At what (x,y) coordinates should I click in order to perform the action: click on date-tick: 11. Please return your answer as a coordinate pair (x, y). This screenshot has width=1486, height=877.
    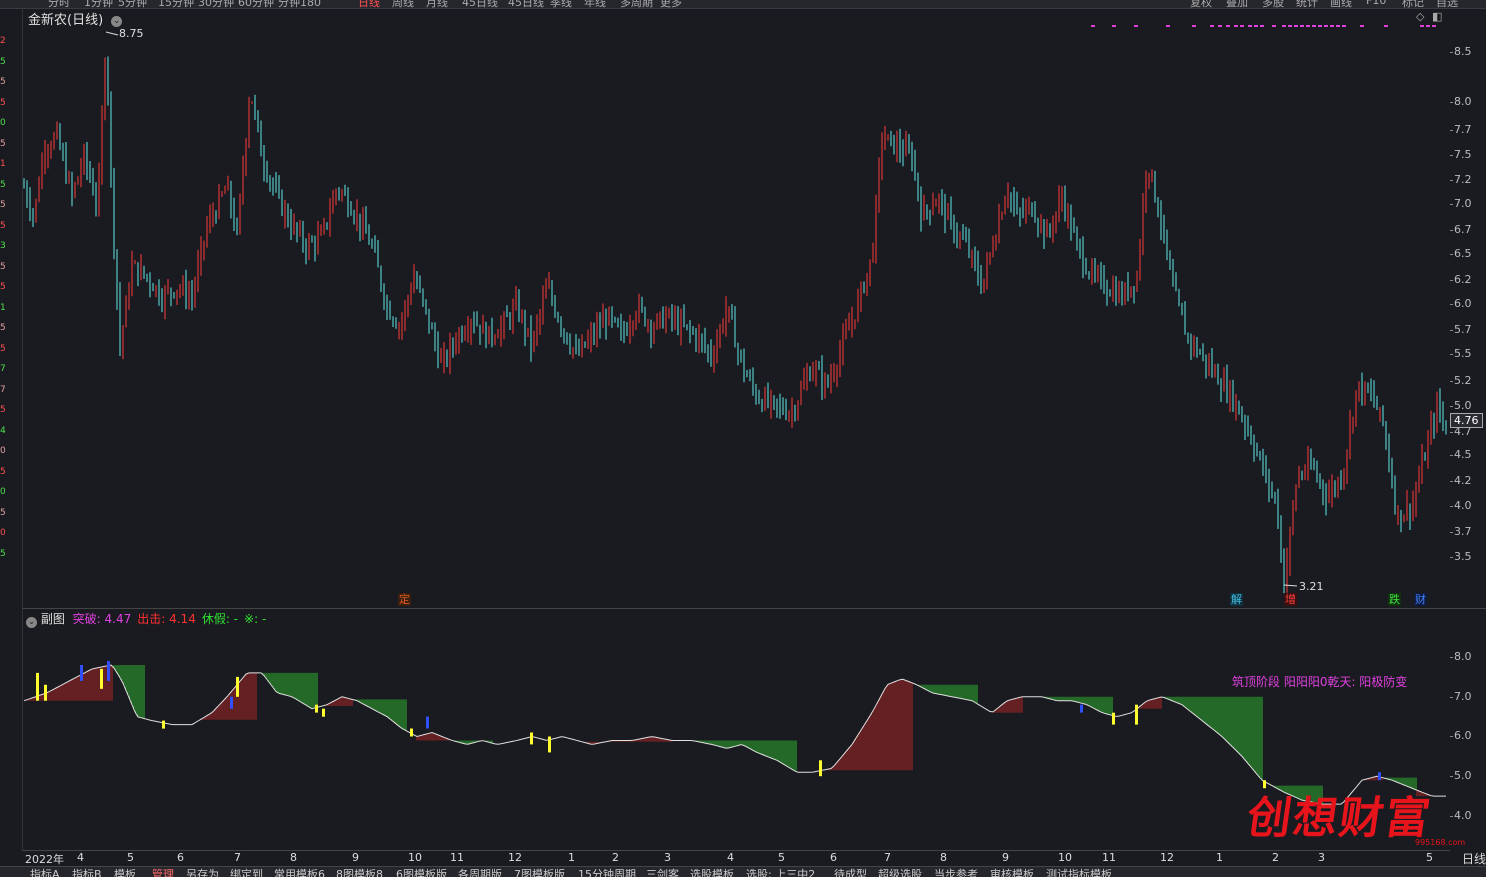
    Looking at the image, I should click on (457, 857).